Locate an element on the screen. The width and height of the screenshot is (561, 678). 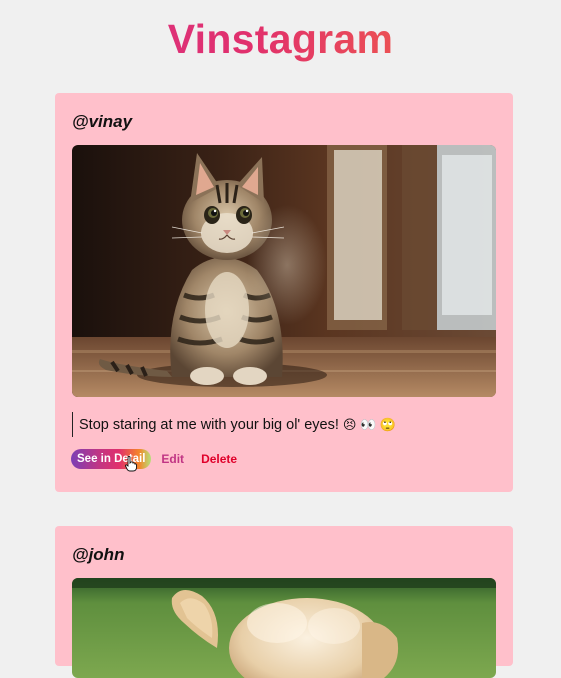
see-in-detail-button: See in Detail is located at coordinates (111, 460).